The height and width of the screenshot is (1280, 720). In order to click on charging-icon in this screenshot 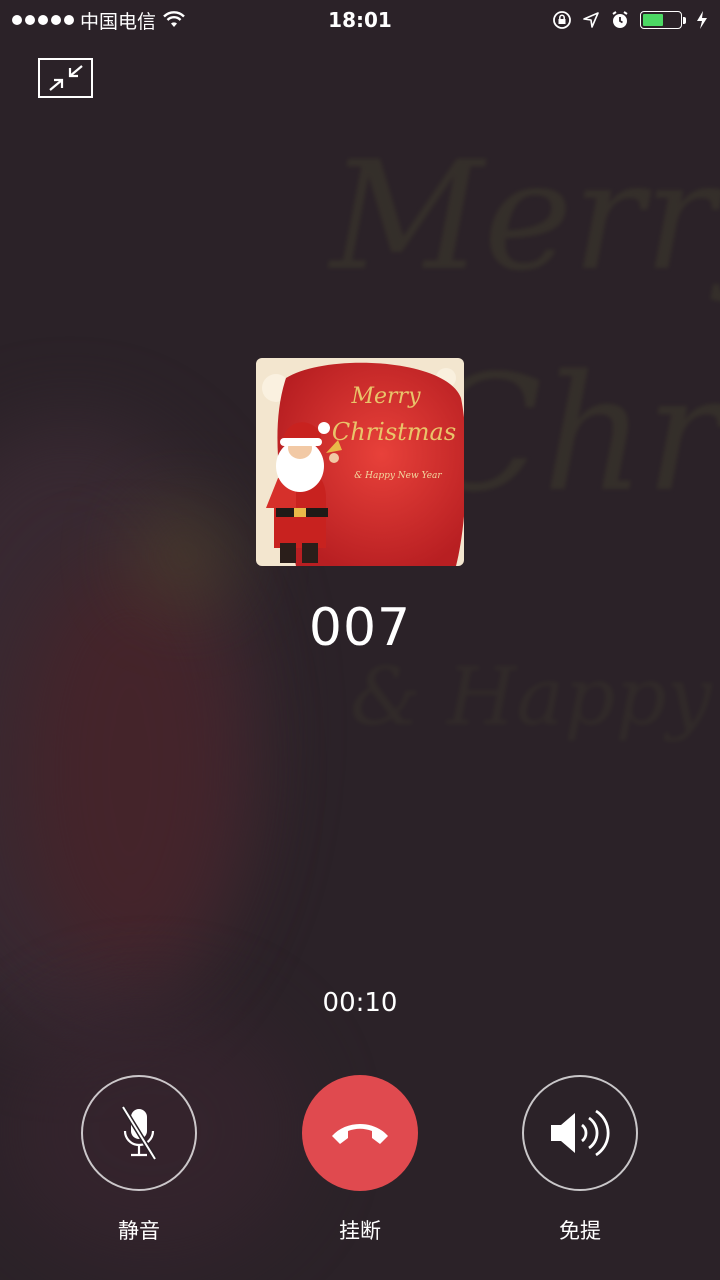, I will do `click(702, 20)`.